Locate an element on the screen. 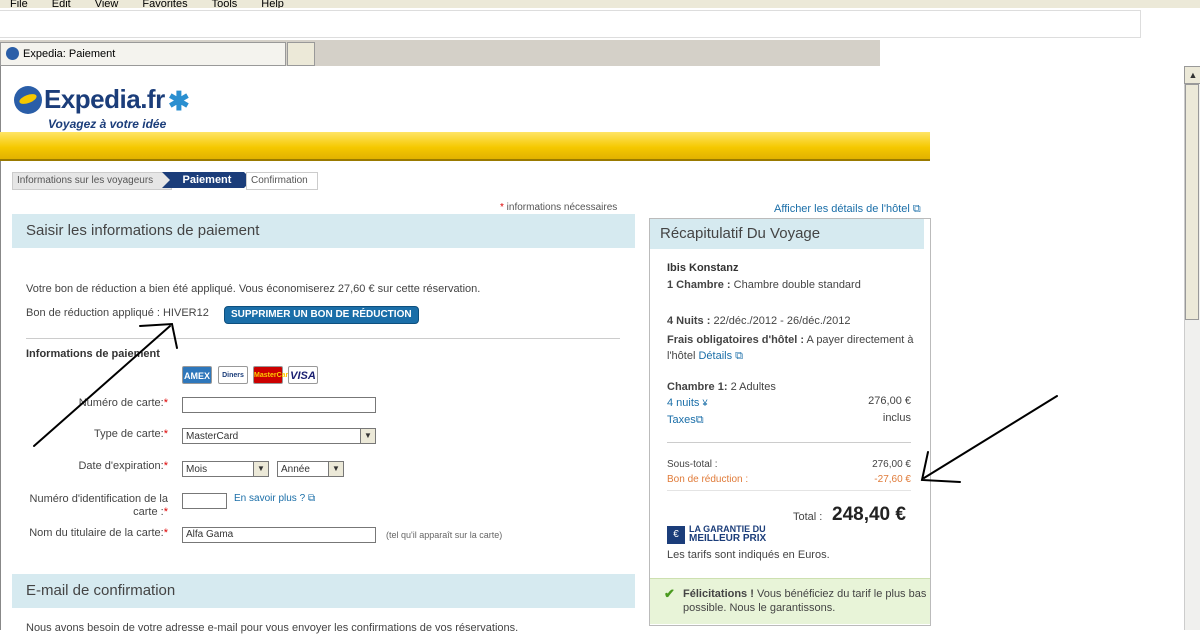 This screenshot has width=1200, height=634. arrow-discount-line is located at coordinates (990, 437).